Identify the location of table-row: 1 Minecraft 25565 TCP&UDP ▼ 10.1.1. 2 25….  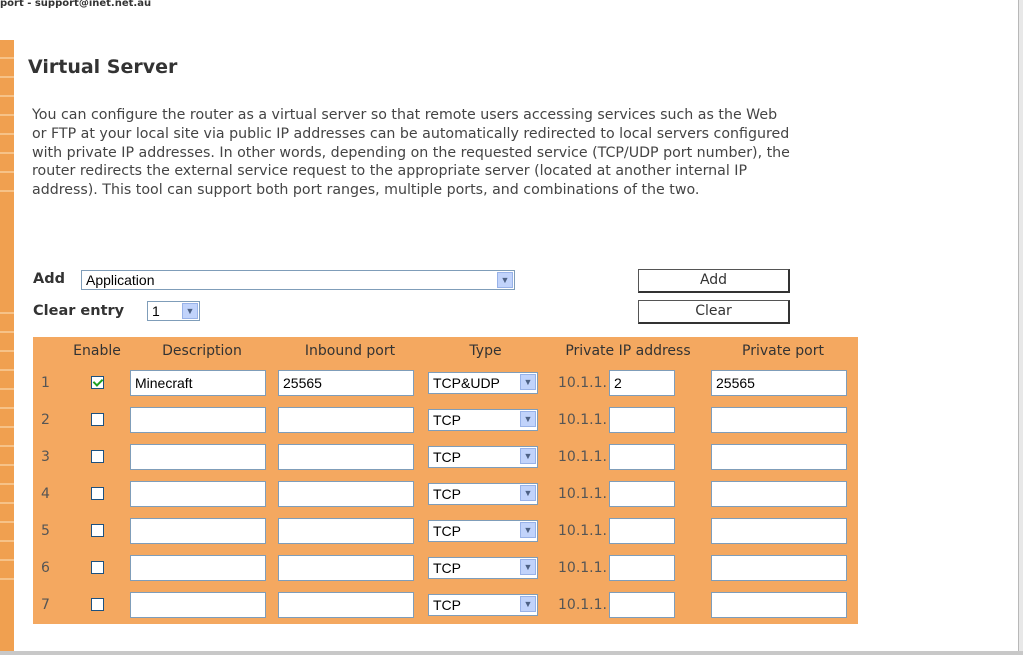
(445, 382).